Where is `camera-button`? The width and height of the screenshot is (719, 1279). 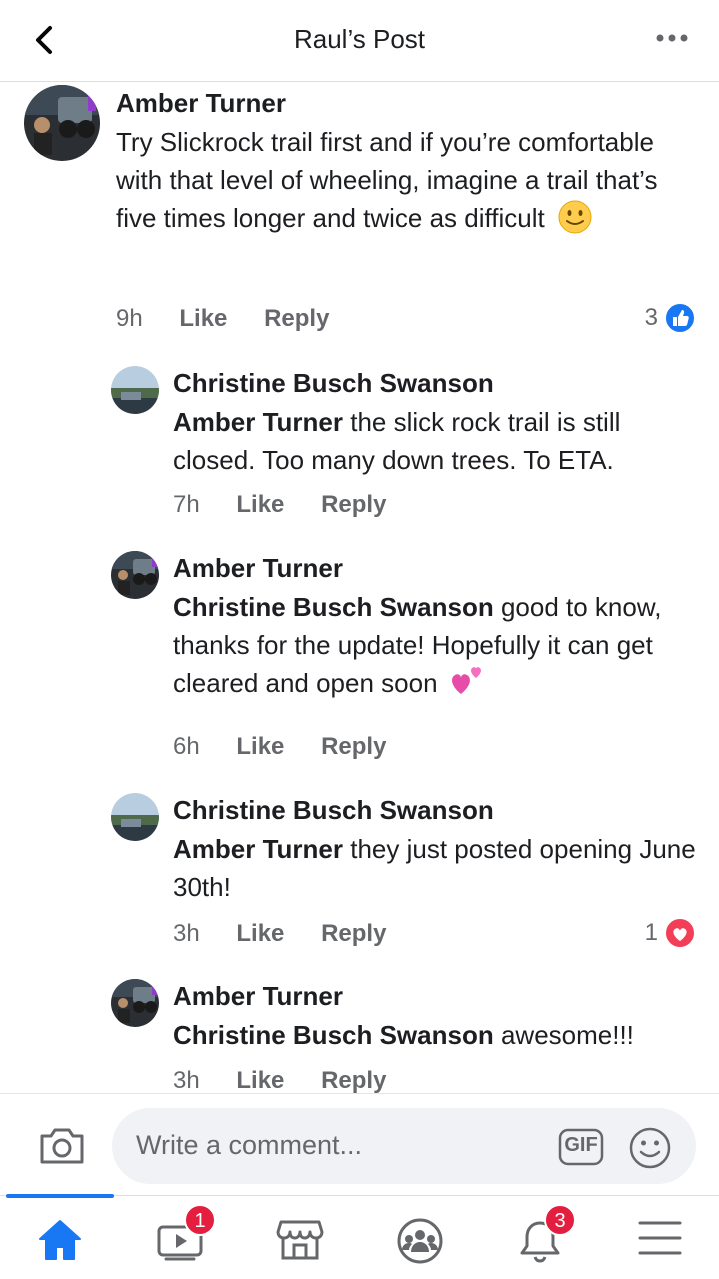 camera-button is located at coordinates (62, 1145).